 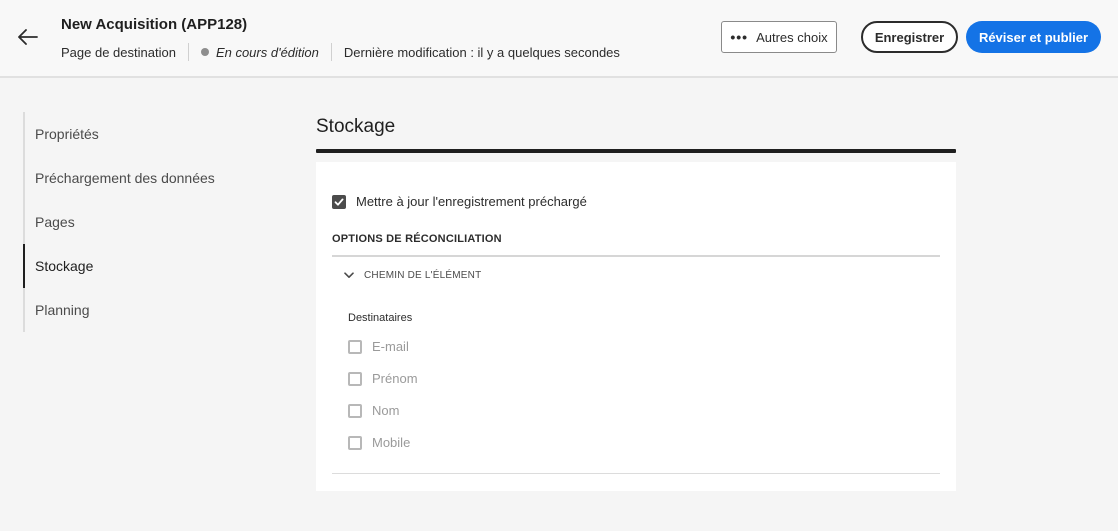 I want to click on email-checkbox: E-mail, so click(x=378, y=346).